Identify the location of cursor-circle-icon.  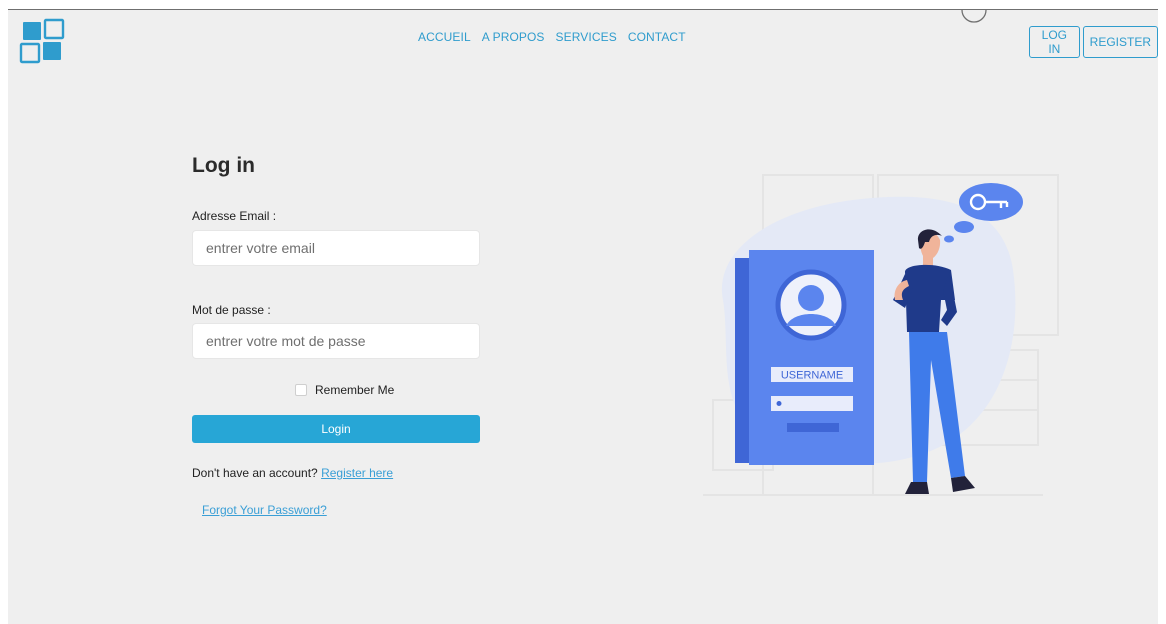
(974, 16).